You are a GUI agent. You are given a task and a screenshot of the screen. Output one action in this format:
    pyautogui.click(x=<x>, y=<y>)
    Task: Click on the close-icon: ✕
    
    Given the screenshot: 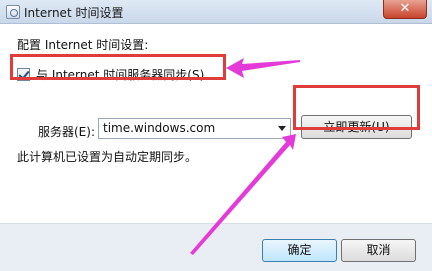 What is the action you would take?
    pyautogui.click(x=405, y=8)
    